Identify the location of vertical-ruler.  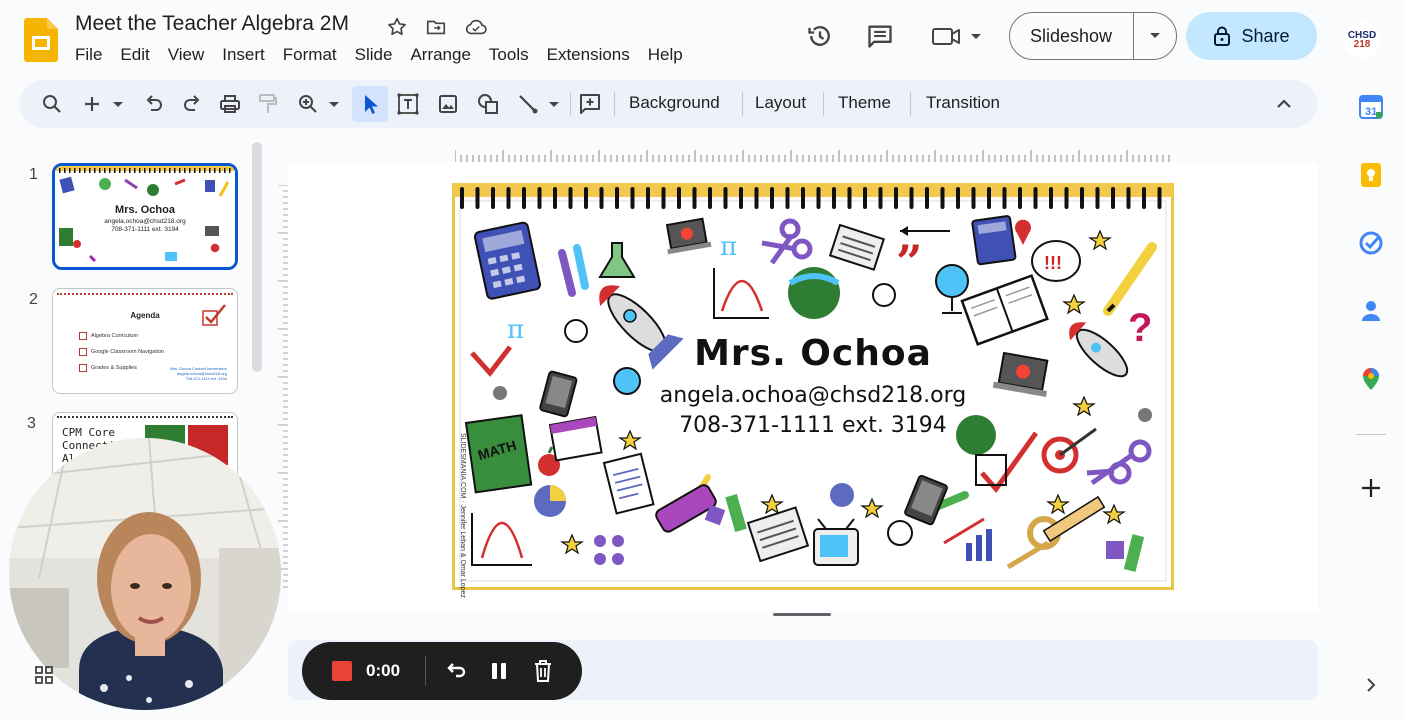
(283, 387).